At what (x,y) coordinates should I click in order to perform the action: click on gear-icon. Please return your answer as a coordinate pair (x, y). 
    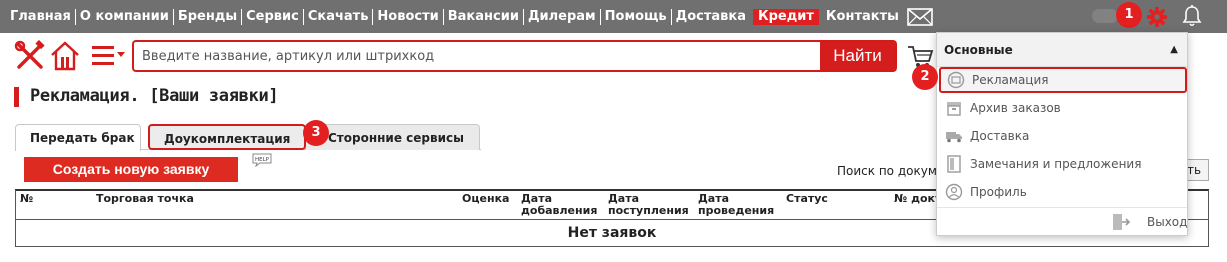
    Looking at the image, I should click on (1157, 17).